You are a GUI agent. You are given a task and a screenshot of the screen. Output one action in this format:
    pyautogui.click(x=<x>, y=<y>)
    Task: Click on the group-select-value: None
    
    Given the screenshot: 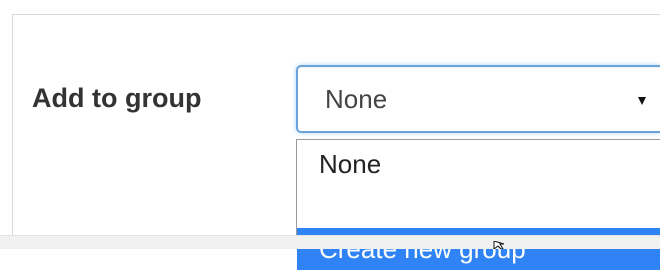 What is the action you would take?
    pyautogui.click(x=356, y=99)
    